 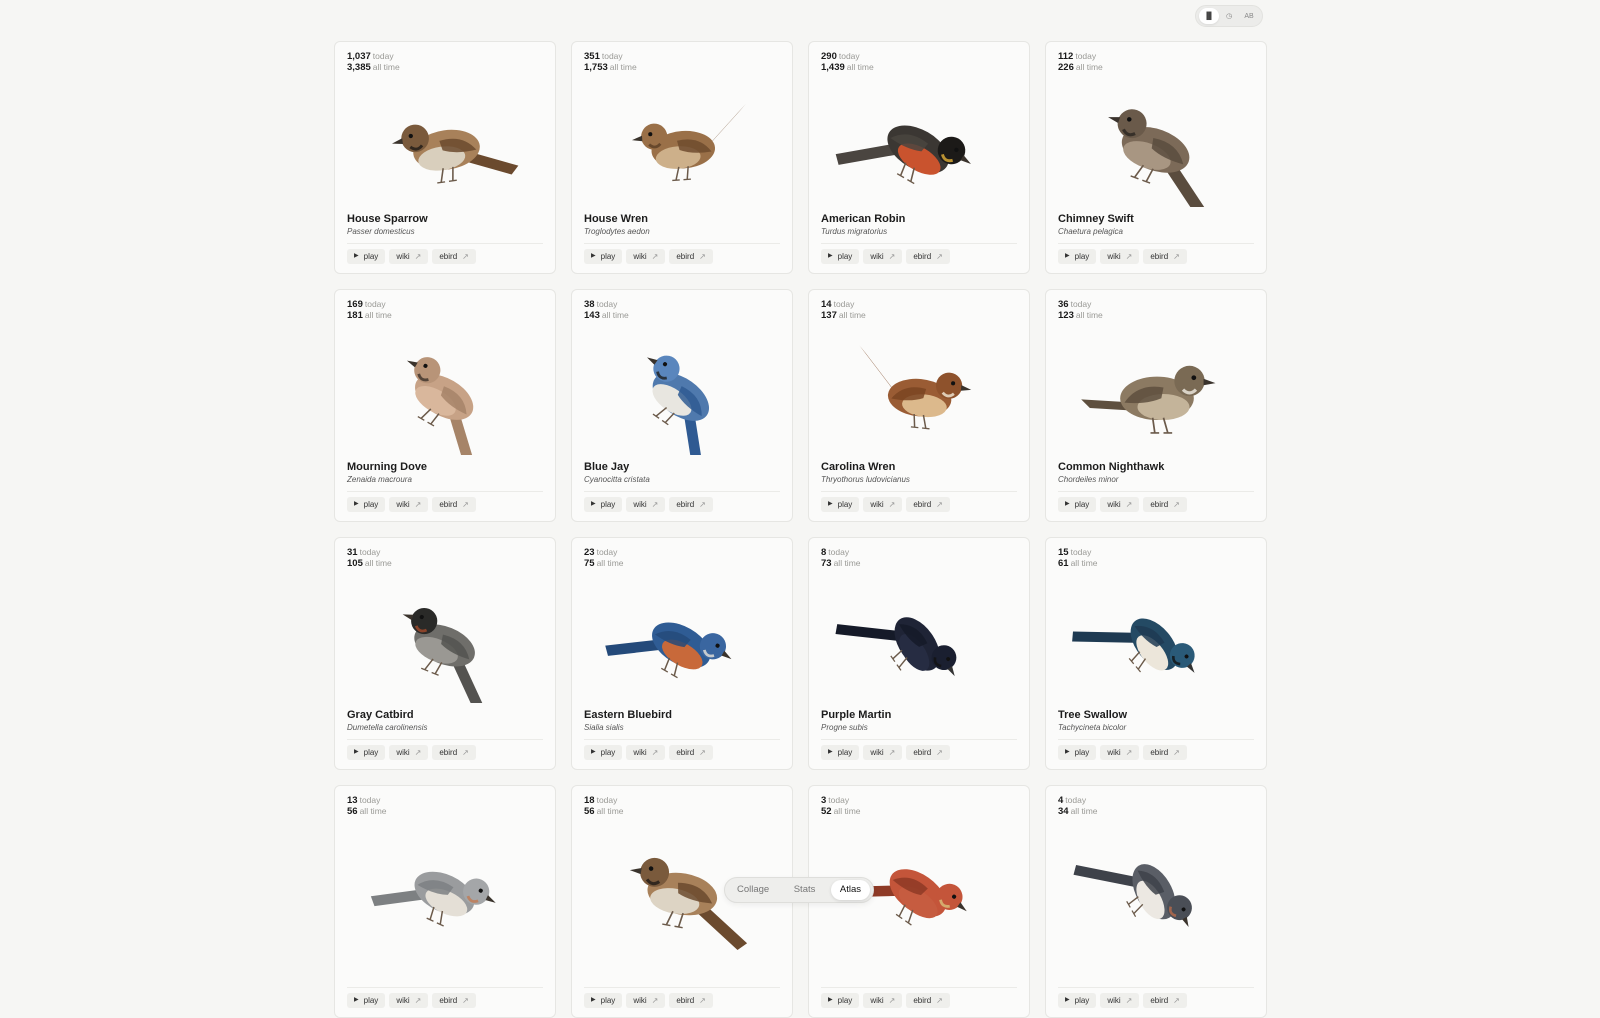 I want to click on common-name: Gray Catbird, so click(x=380, y=715).